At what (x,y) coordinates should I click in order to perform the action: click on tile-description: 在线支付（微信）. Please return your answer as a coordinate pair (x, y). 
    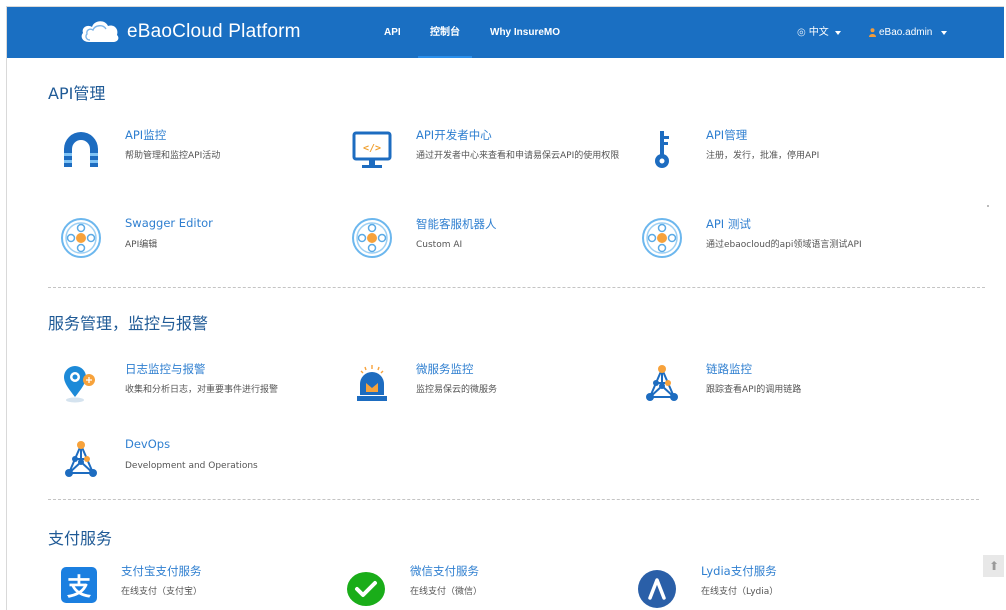
    Looking at the image, I should click on (446, 592).